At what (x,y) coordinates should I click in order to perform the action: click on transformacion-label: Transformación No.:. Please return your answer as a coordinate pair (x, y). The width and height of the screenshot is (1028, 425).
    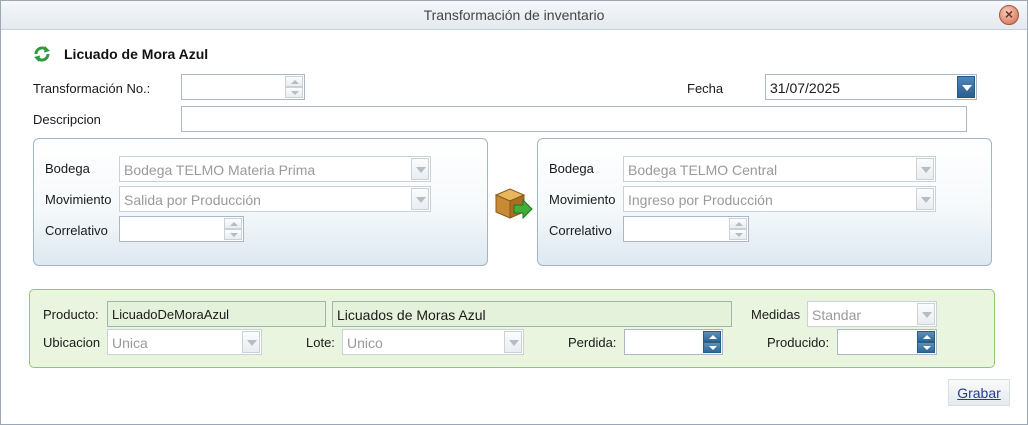
    Looking at the image, I should click on (92, 88).